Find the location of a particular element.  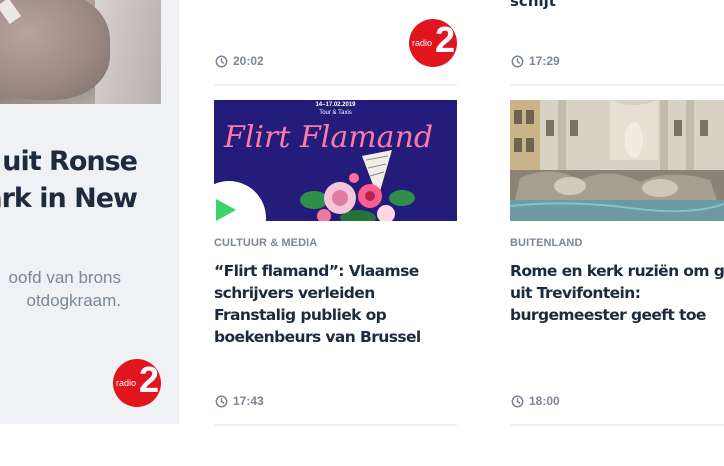

article-headline-partial: schijt is located at coordinates (533, 5).